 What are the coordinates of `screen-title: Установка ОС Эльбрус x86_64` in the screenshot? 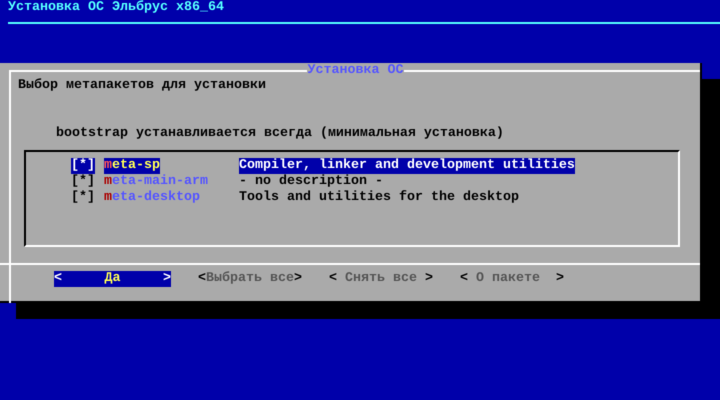 It's located at (116, 8).